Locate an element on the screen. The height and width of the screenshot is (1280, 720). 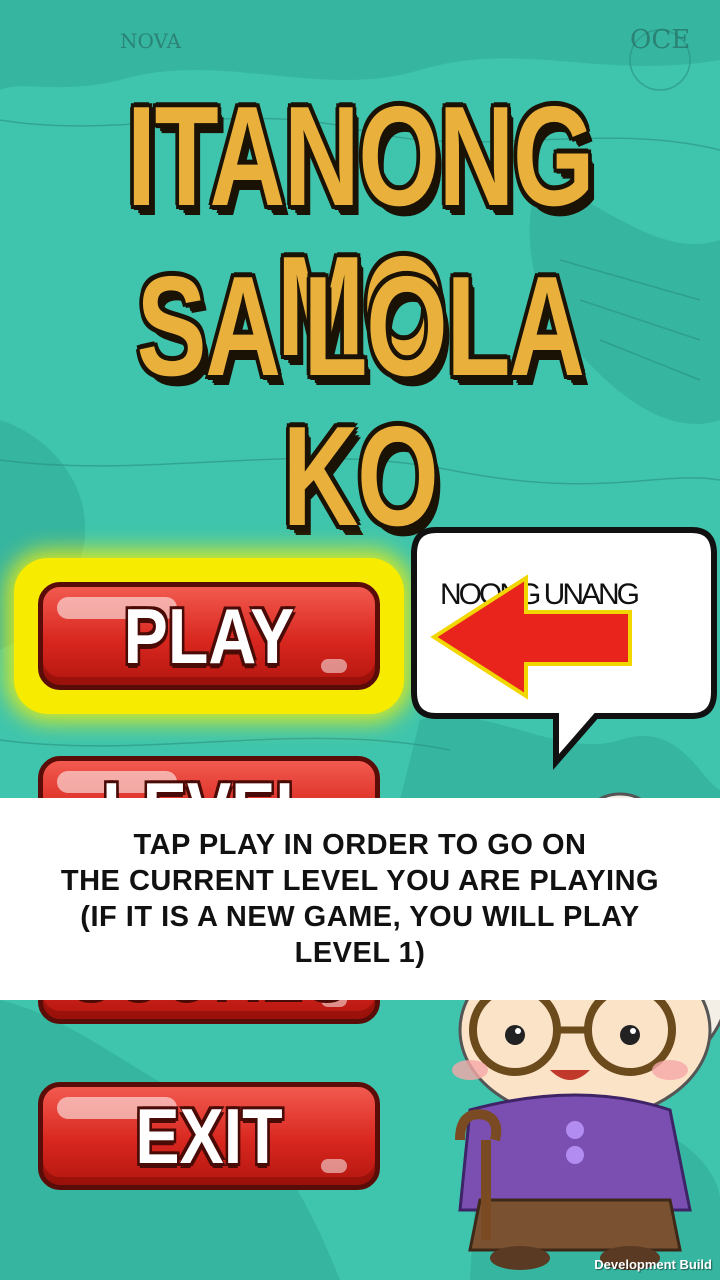
play-button-label: PLAY is located at coordinates (209, 635).